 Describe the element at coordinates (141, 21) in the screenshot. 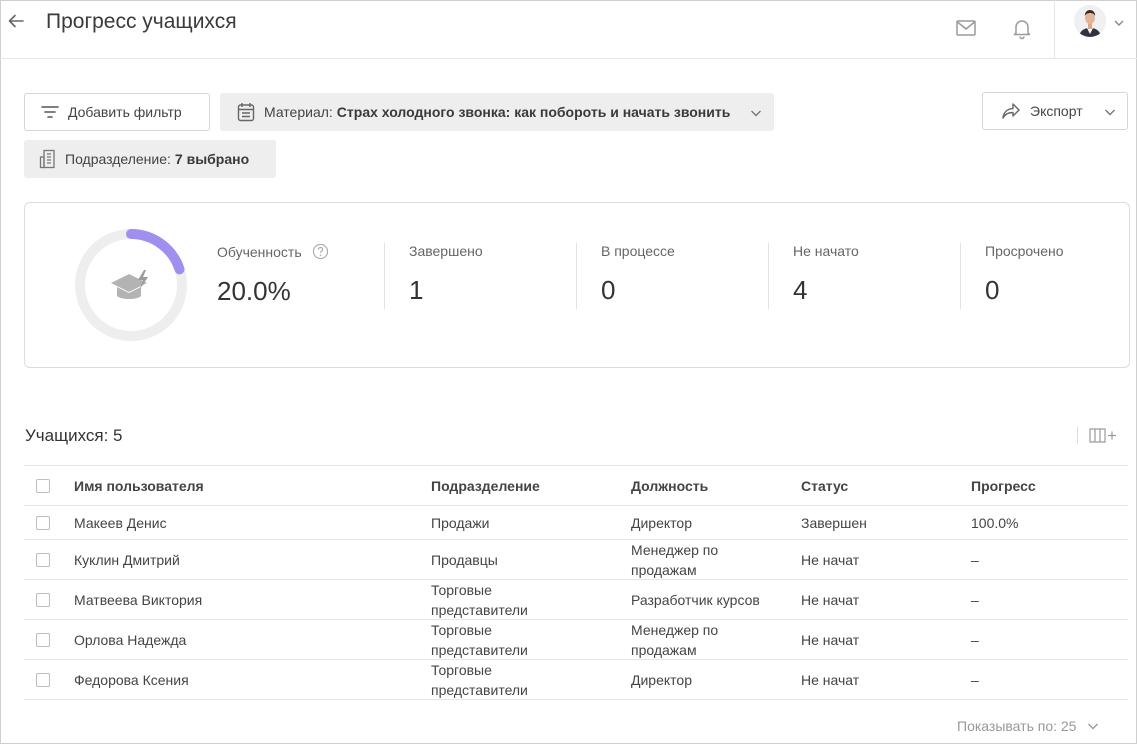

I see `page-title: Прогресс учащихся` at that location.